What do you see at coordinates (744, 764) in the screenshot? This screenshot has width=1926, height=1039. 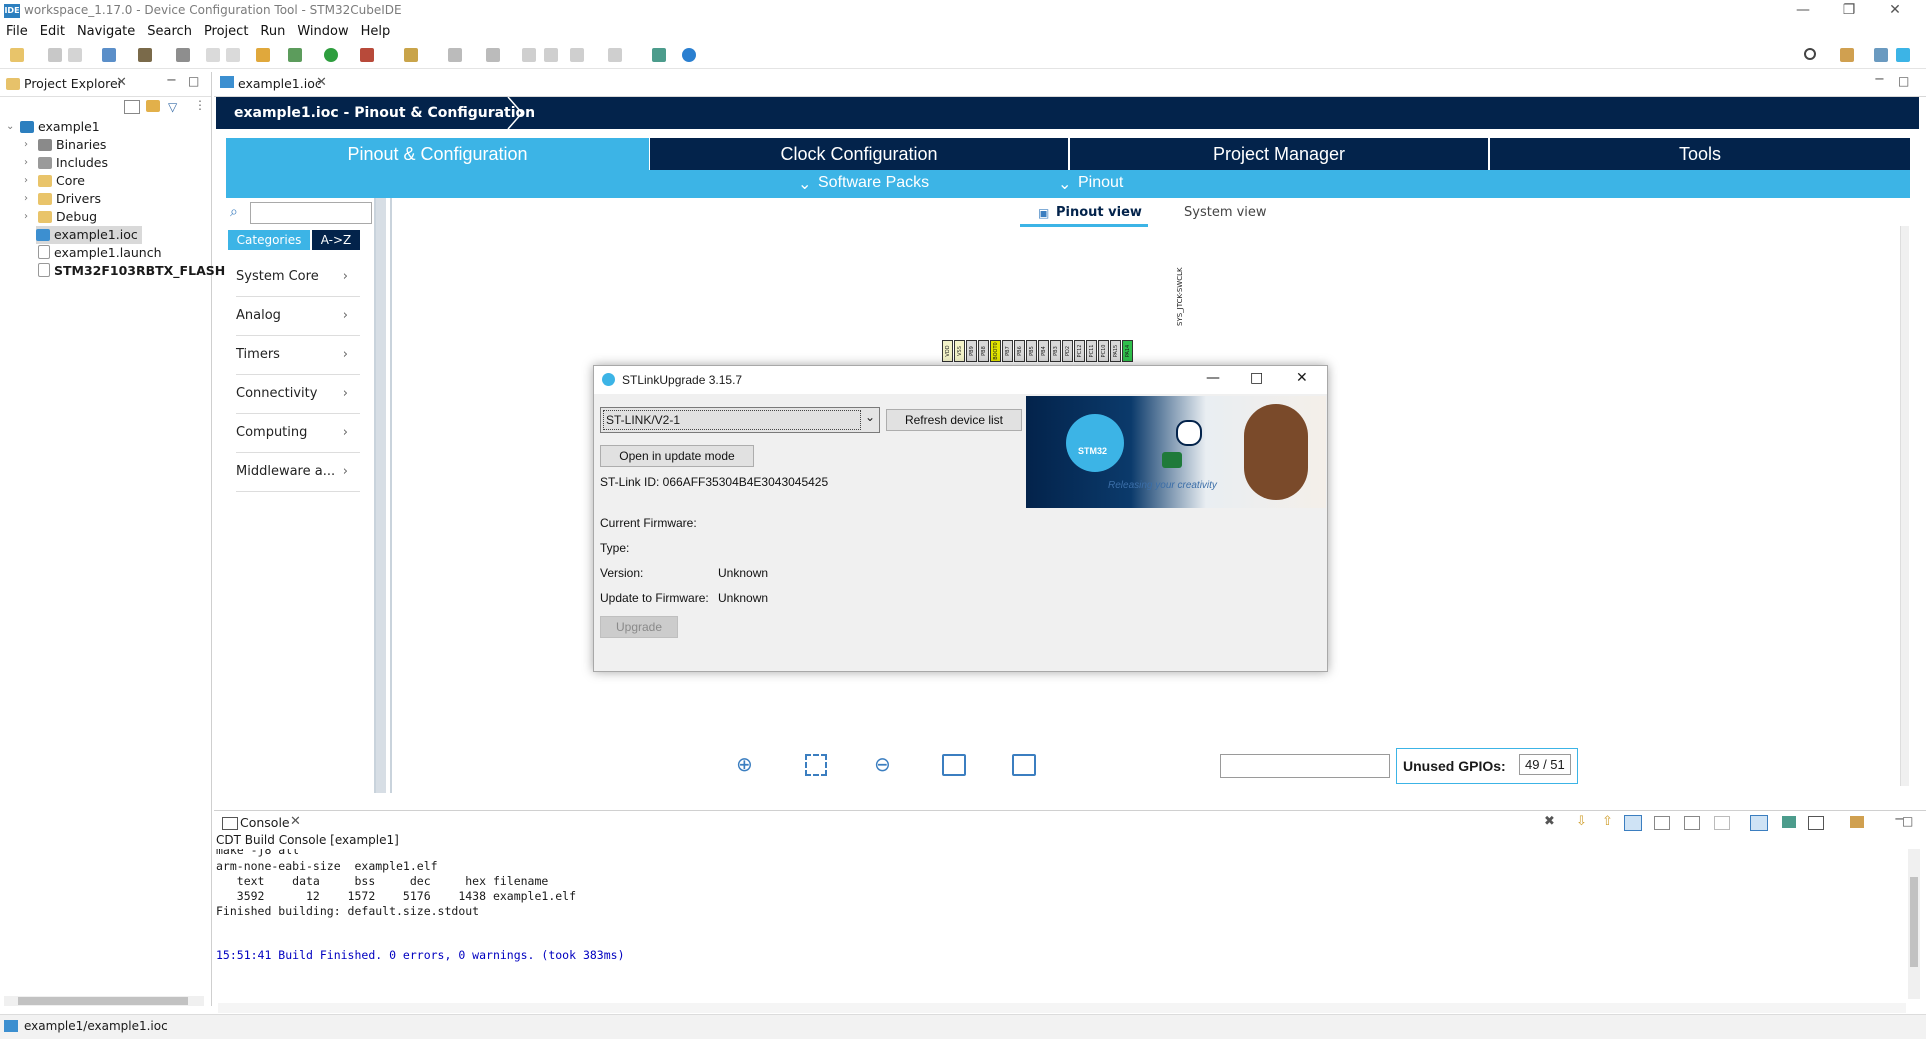 I see `zoom-in-icon: ⊕` at bounding box center [744, 764].